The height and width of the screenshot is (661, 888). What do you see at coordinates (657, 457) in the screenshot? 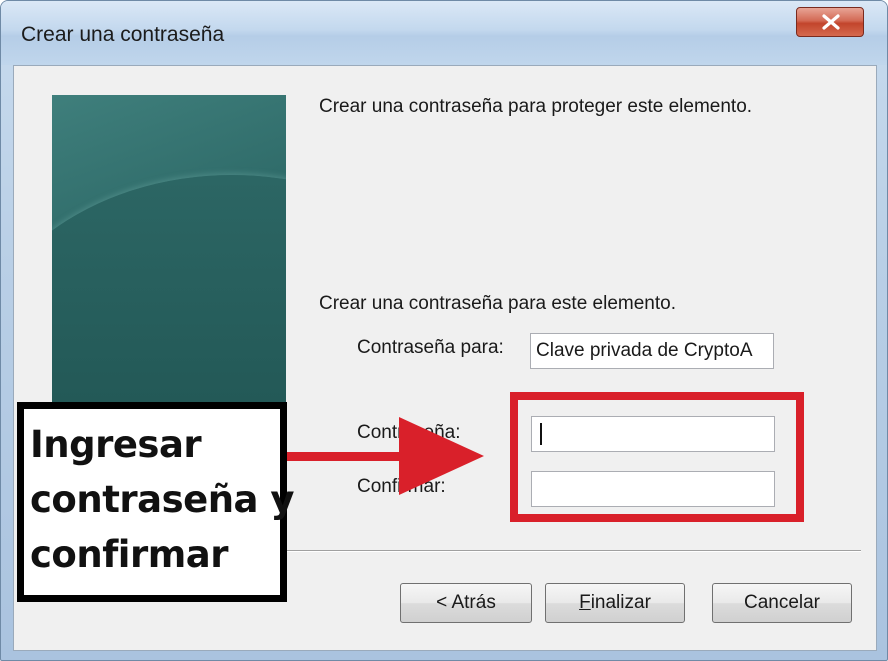
I see `highlight-box` at bounding box center [657, 457].